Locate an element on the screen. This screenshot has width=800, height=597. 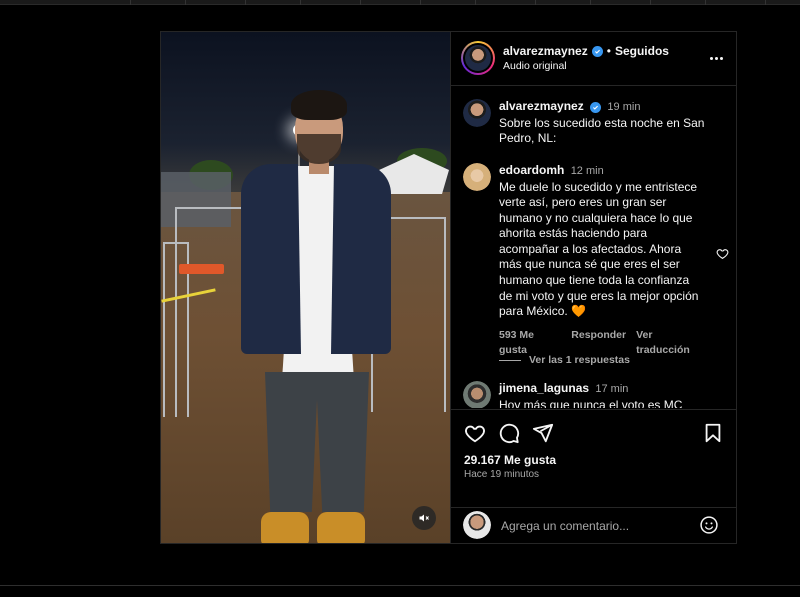
comment-username: jimena_lagunas is located at coordinates (544, 388).